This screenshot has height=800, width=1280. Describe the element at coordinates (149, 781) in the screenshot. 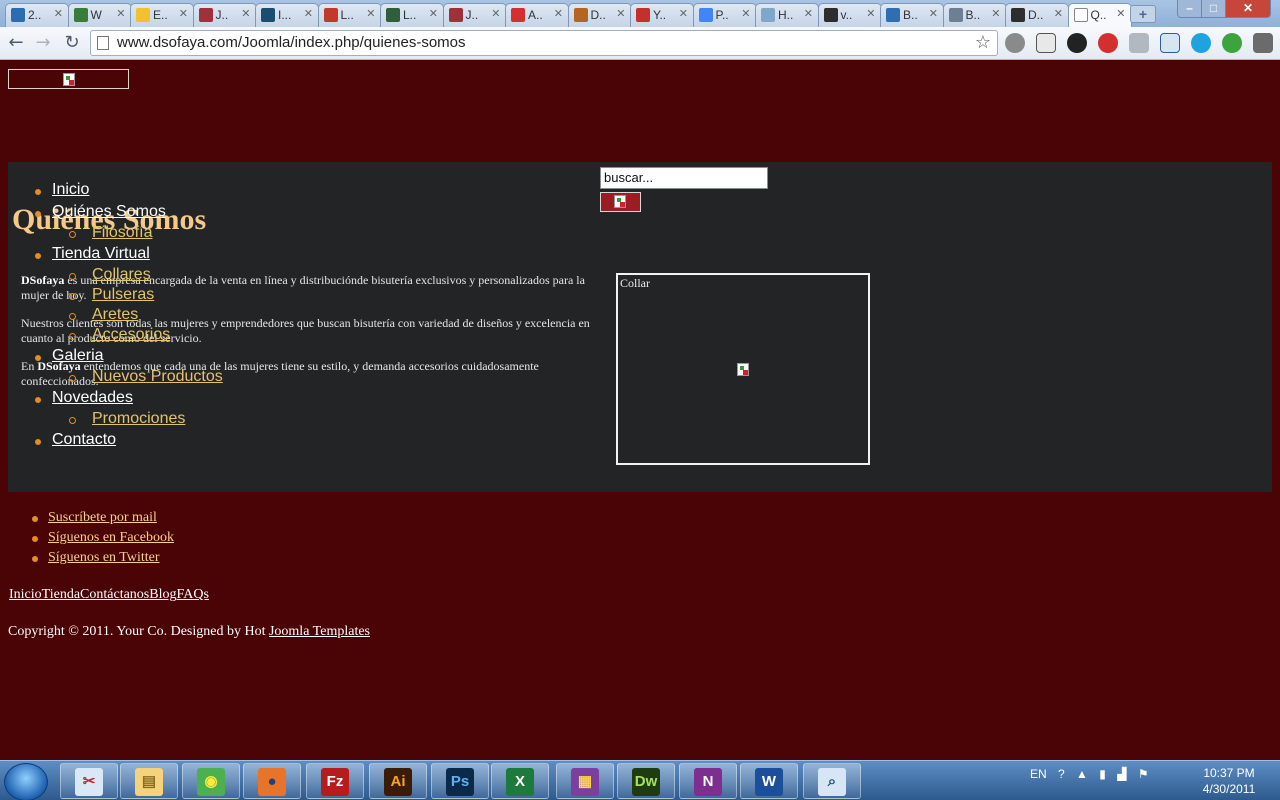

I see `taskbar-explorer-button: ▤` at that location.